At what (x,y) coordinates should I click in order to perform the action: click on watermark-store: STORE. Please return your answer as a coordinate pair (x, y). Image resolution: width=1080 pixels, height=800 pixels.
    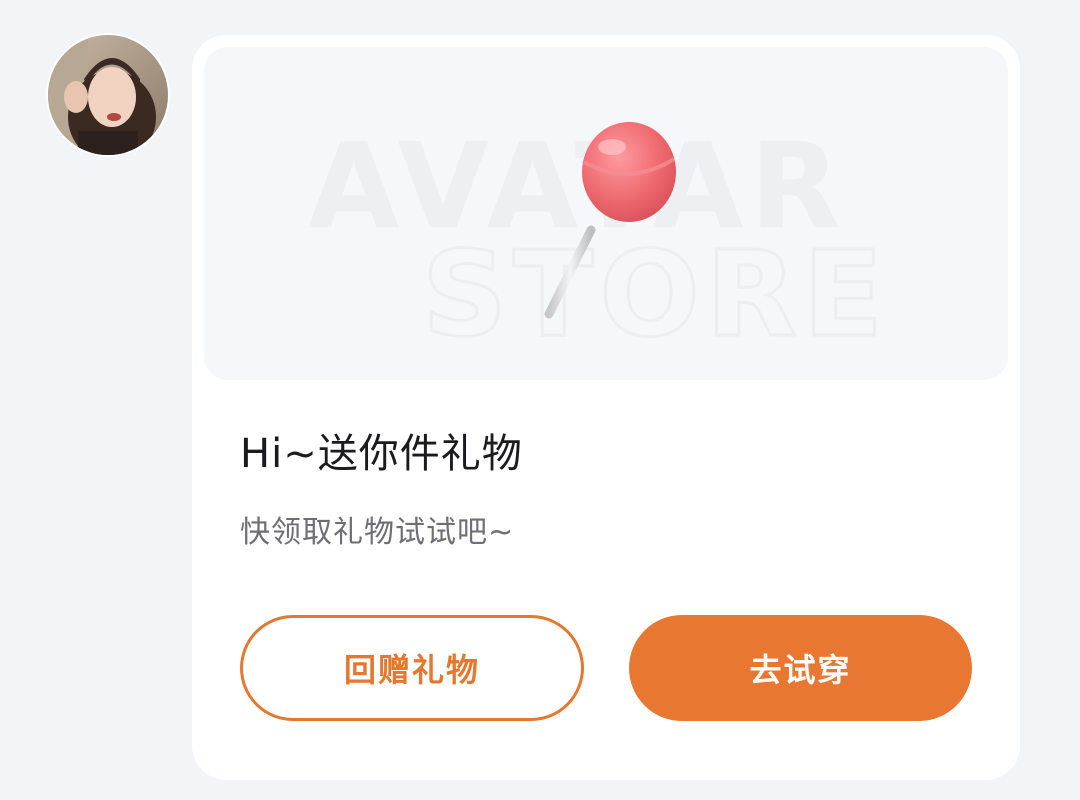
    Looking at the image, I should click on (655, 294).